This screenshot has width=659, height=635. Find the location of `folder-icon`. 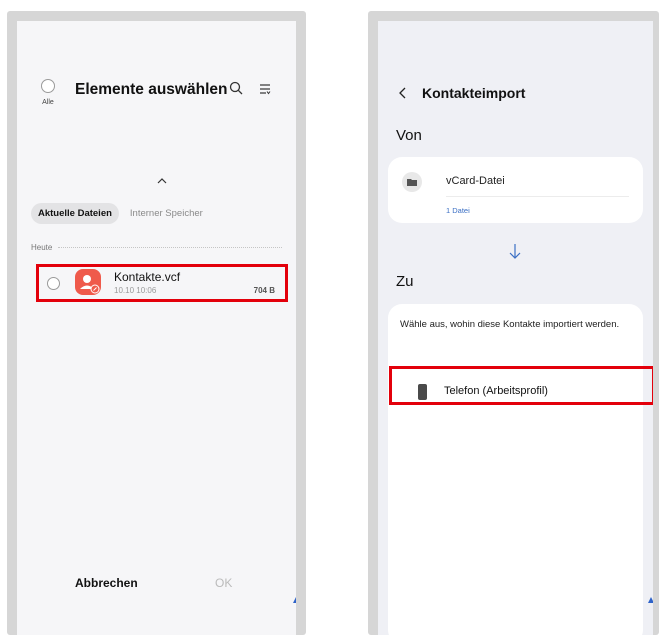

folder-icon is located at coordinates (412, 182).